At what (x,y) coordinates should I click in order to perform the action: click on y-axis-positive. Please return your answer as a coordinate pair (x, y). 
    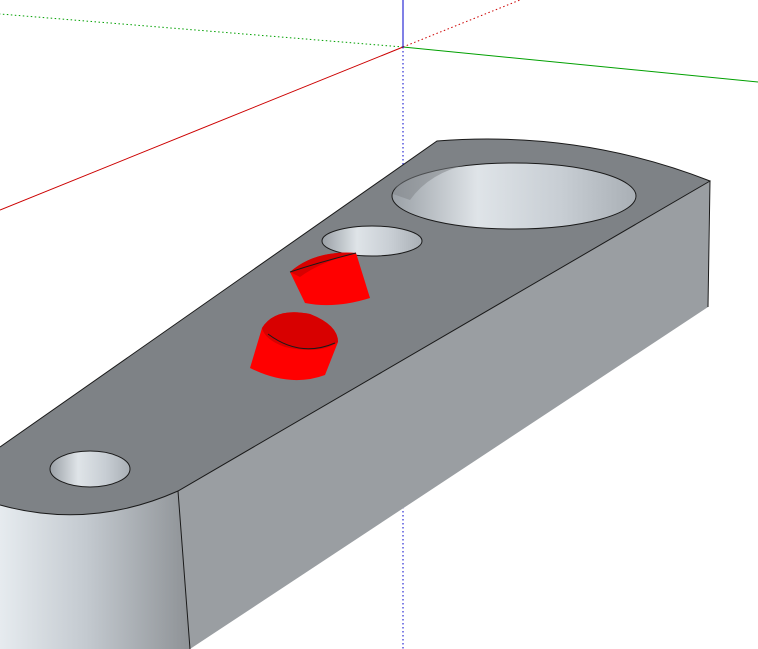
    Looking at the image, I should click on (580, 64).